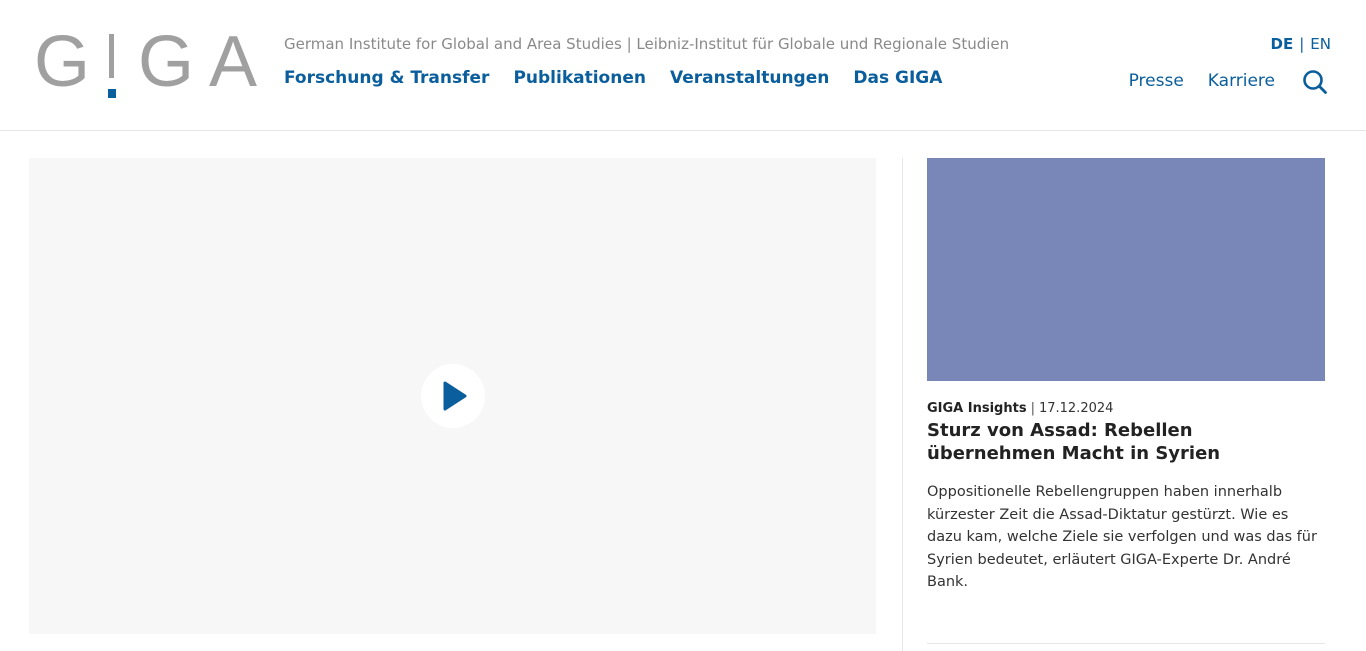 Image resolution: width=1366 pixels, height=651 pixels. Describe the element at coordinates (579, 78) in the screenshot. I see `nav-publikationen: Publikationen` at that location.